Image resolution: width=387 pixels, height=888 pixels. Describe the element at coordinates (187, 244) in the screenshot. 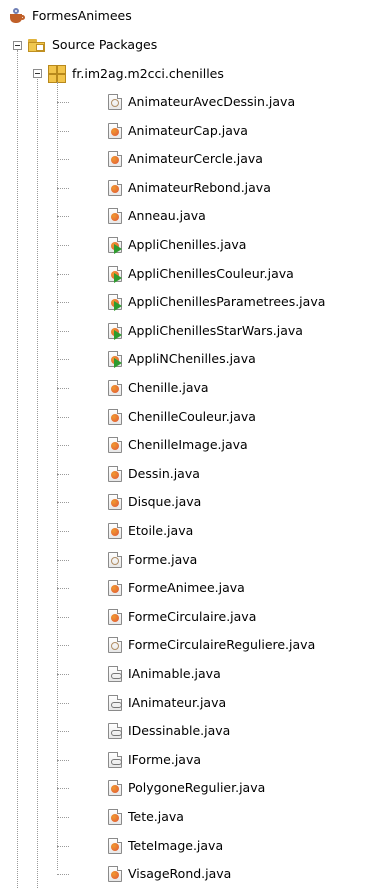

I see `file-name: AppliChenilles.java` at that location.